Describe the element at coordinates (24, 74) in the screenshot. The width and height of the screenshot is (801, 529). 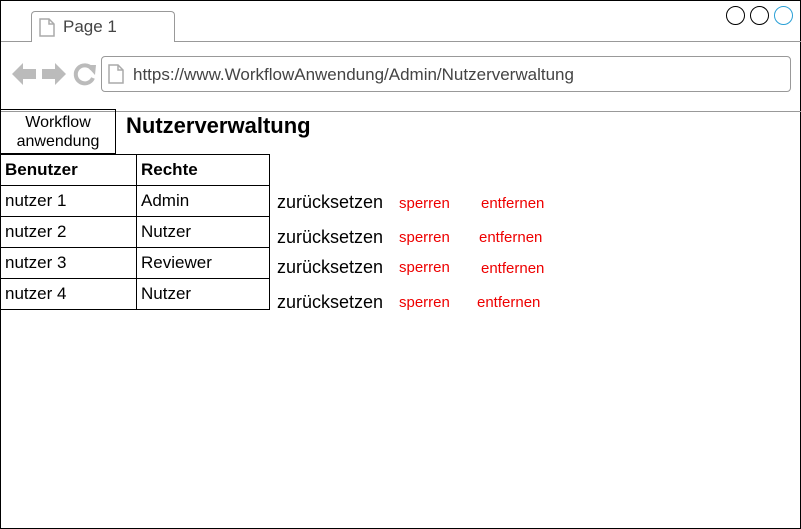
I see `back-arrow-icon` at that location.